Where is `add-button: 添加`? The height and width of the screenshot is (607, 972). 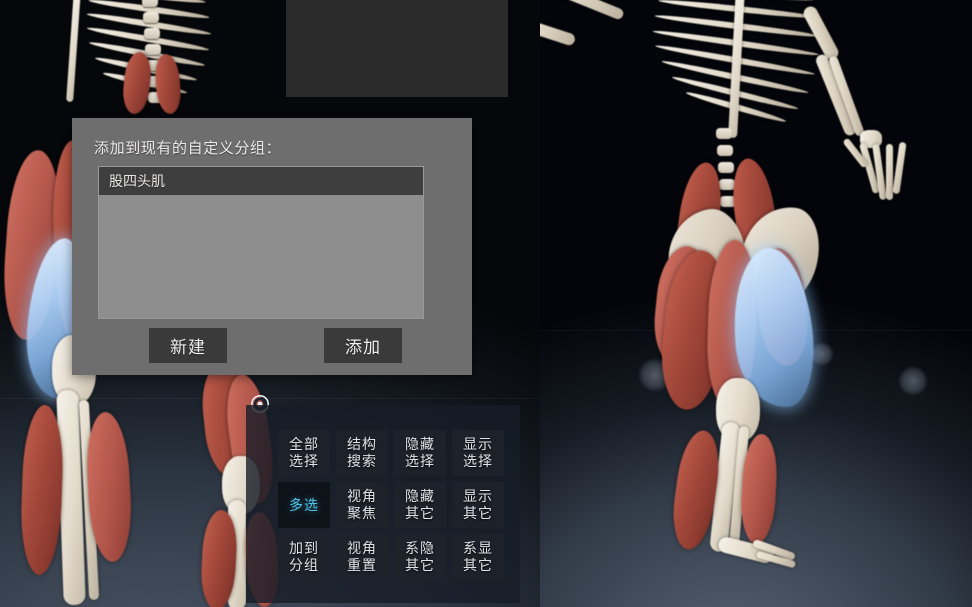 add-button: 添加 is located at coordinates (363, 345).